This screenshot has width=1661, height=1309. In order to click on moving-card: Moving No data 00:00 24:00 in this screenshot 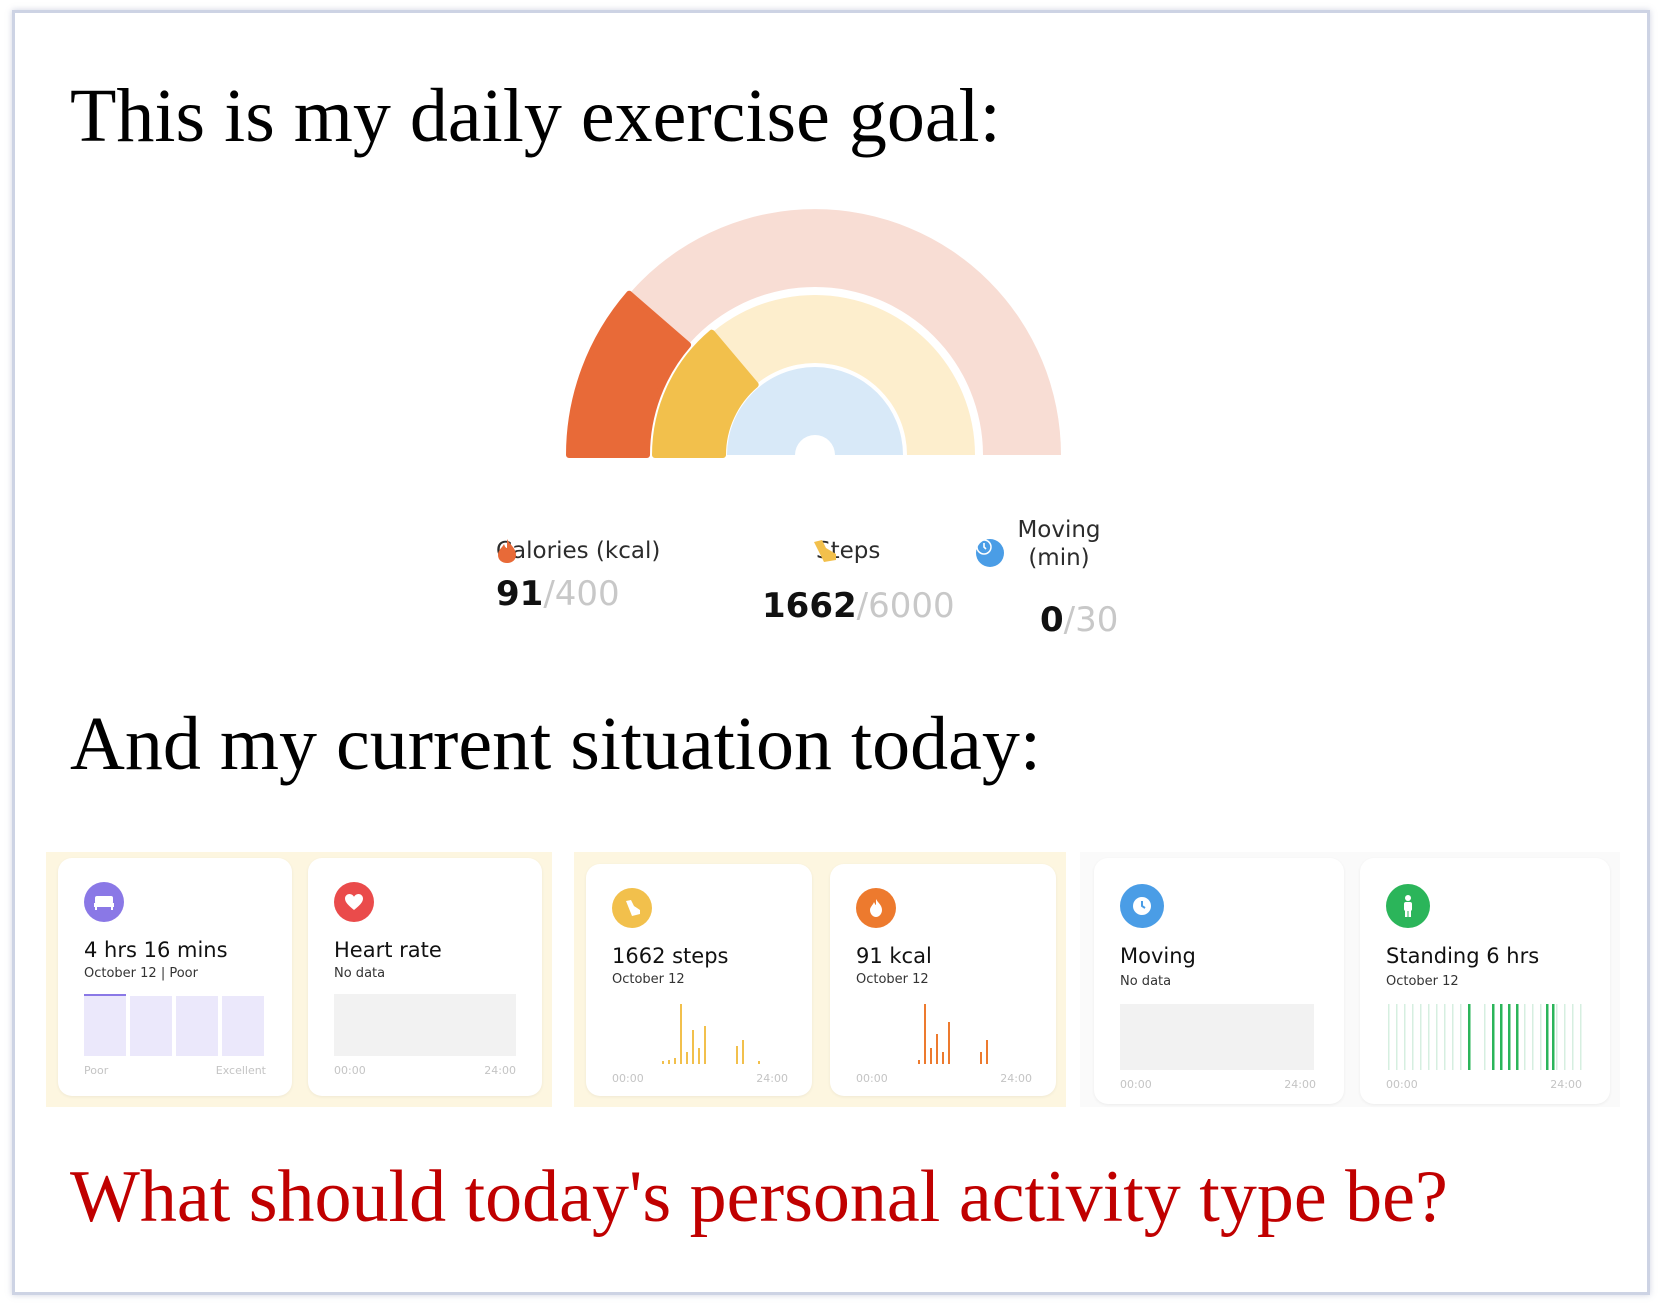, I will do `click(1219, 981)`.